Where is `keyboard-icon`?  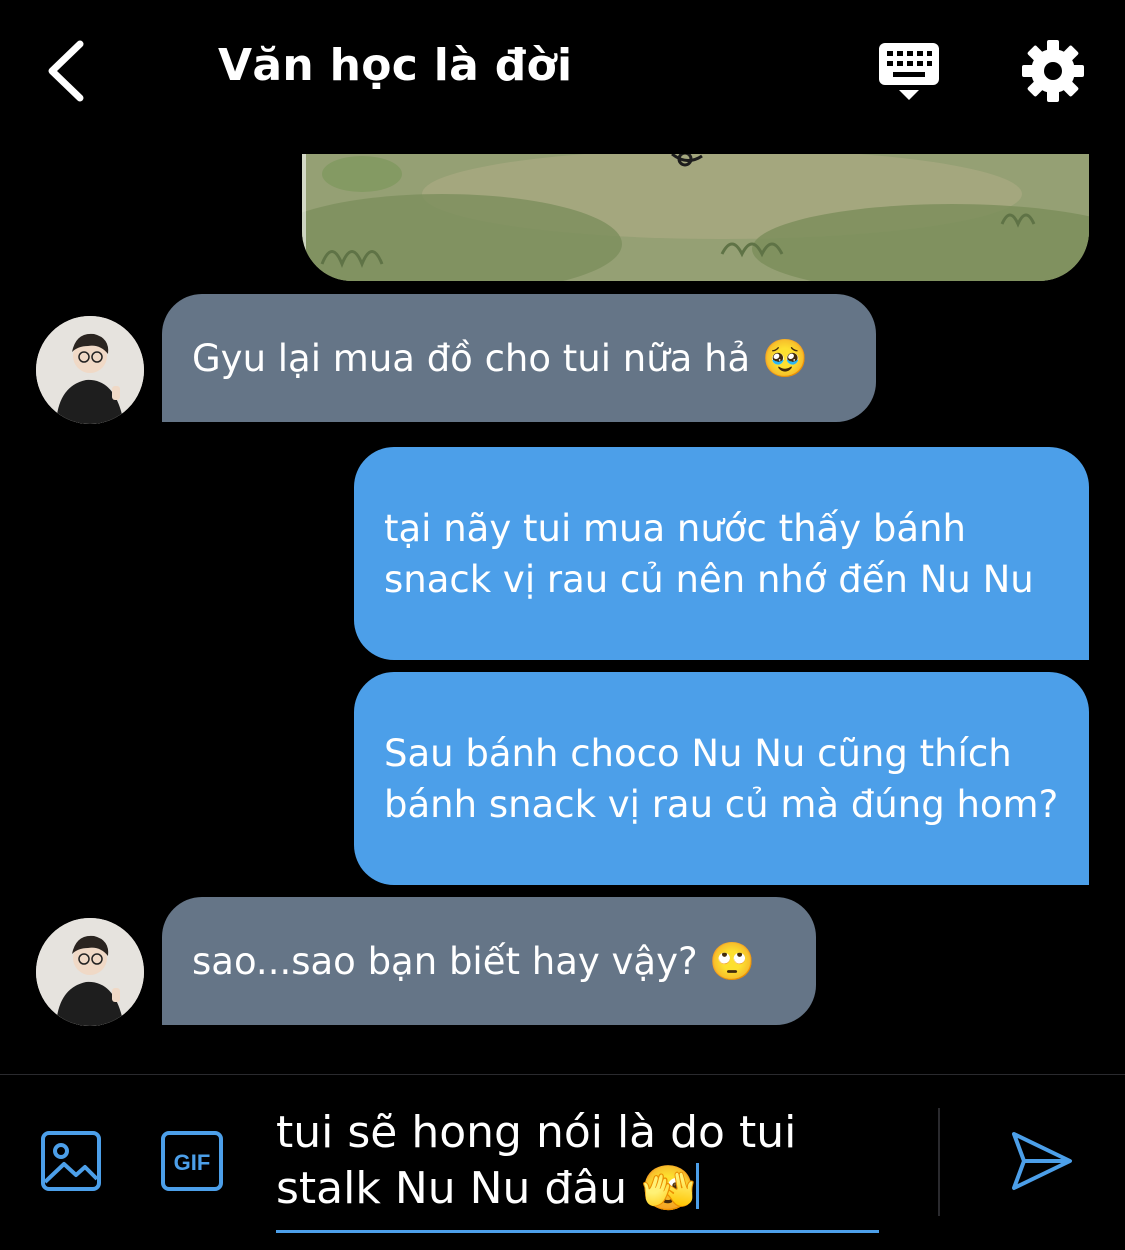 keyboard-icon is located at coordinates (909, 71).